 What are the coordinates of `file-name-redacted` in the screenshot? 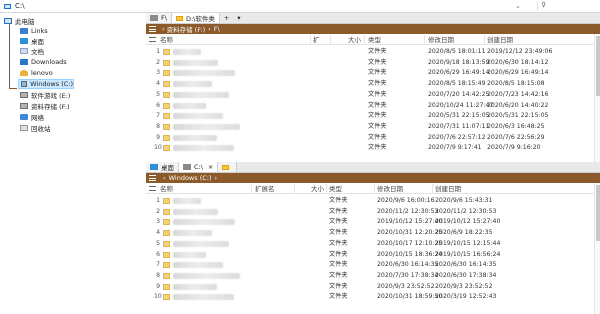 It's located at (195, 62).